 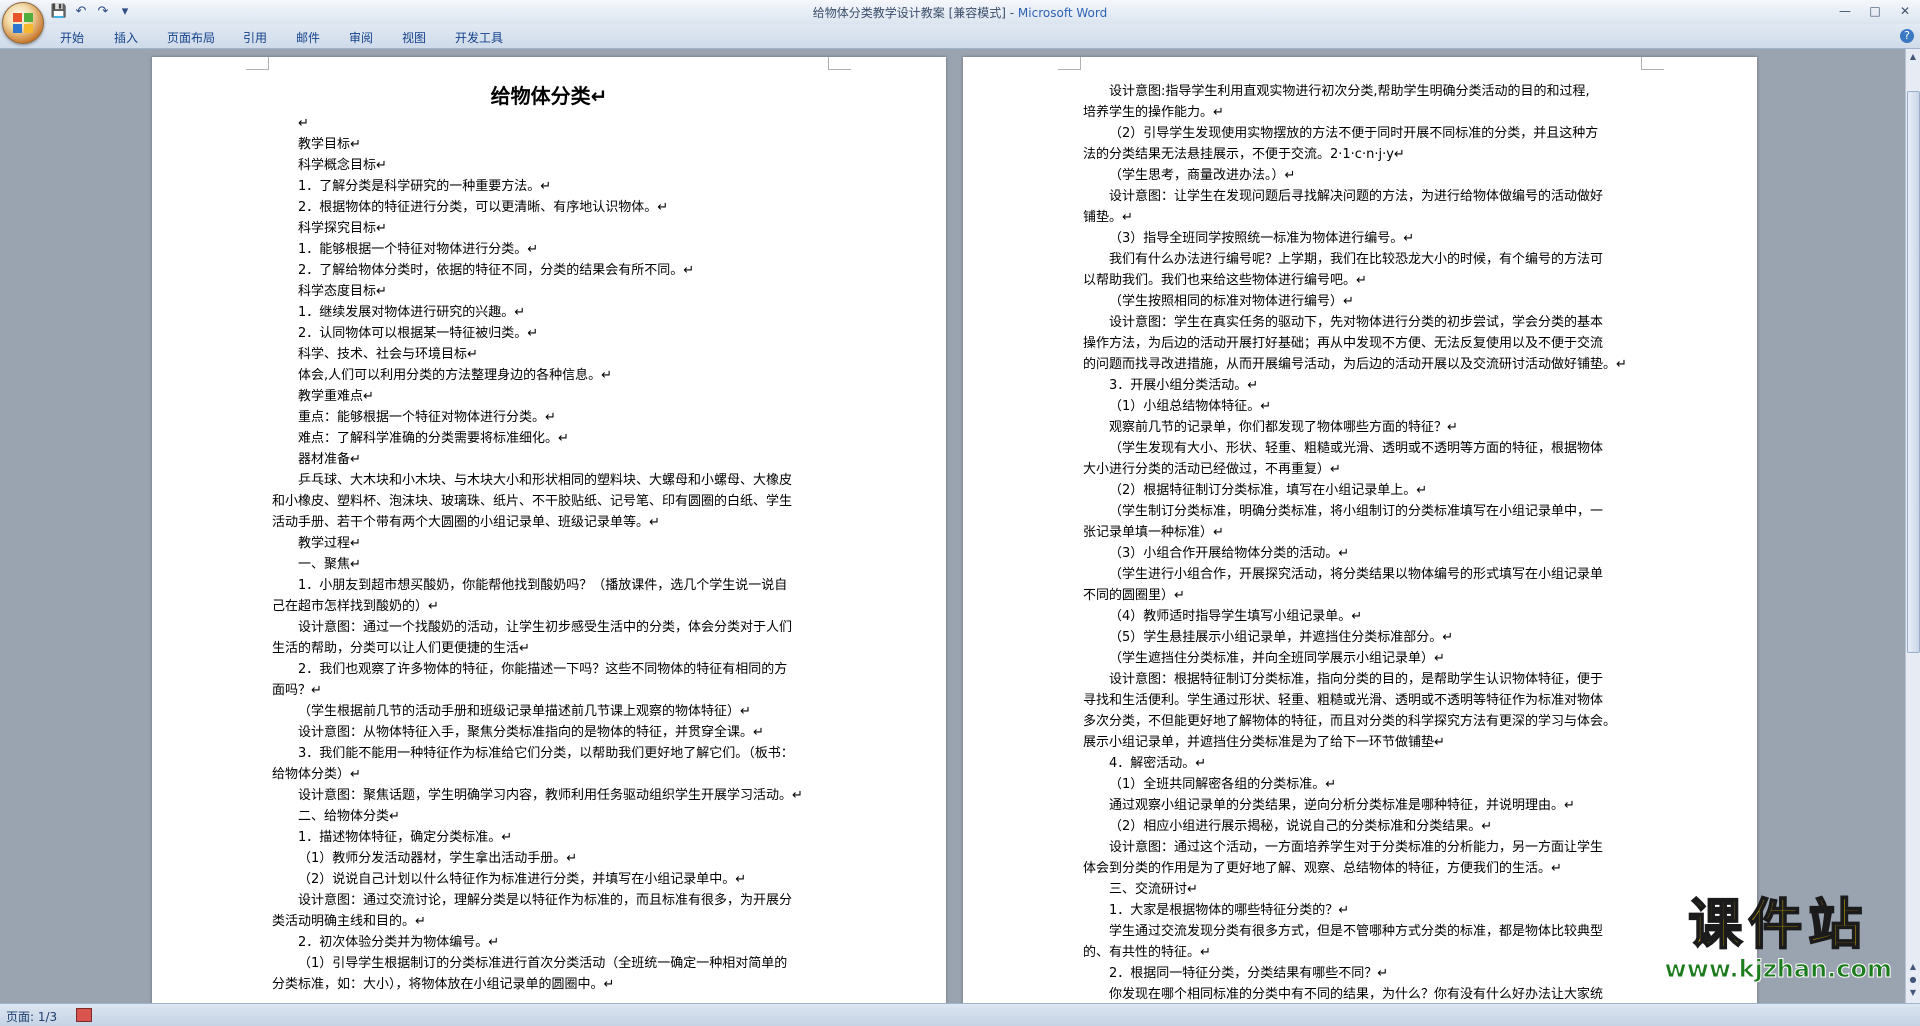 What do you see at coordinates (1778, 969) in the screenshot?
I see `watermark-url: www.kjzhan.com` at bounding box center [1778, 969].